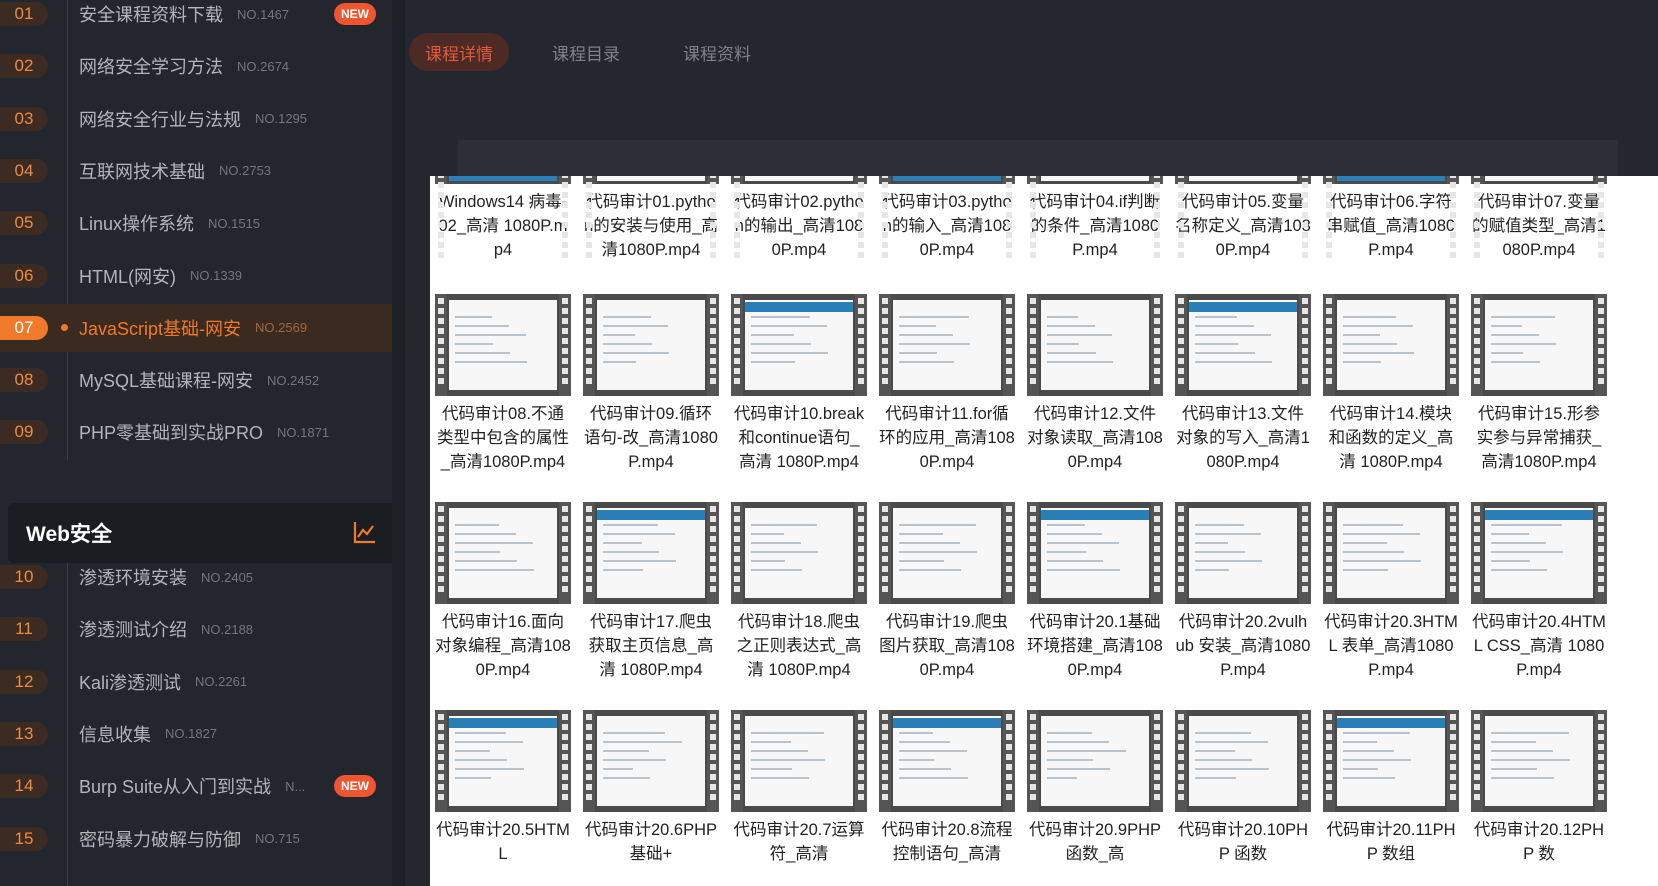 The image size is (1658, 886). What do you see at coordinates (586, 52) in the screenshot?
I see `tab-course-catalog: 课程目录` at bounding box center [586, 52].